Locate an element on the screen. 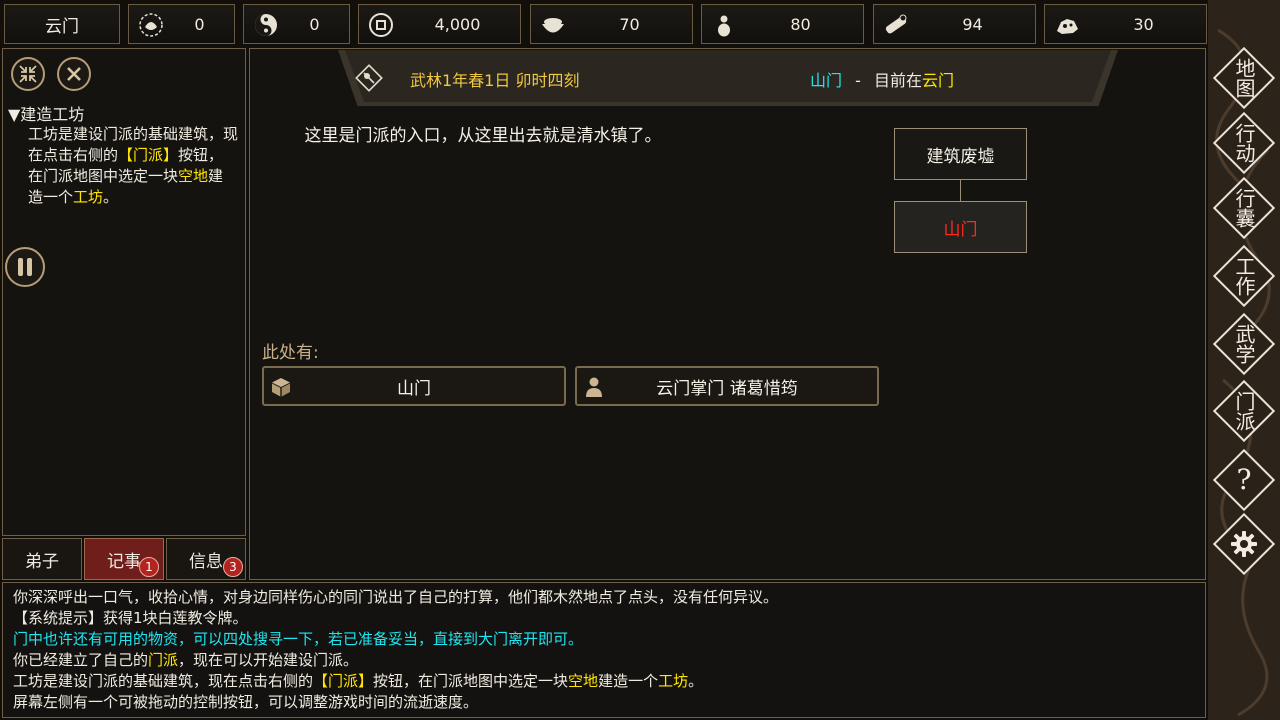 This screenshot has width=1280, height=720. reputation-value: 0 is located at coordinates (199, 24).